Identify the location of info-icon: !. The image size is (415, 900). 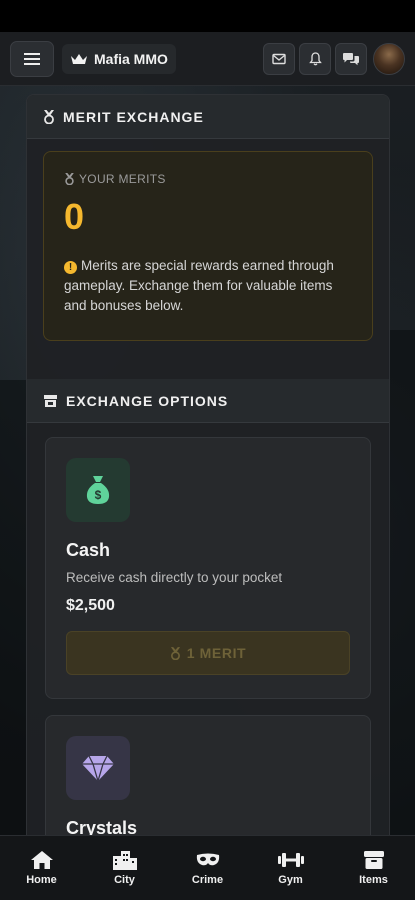
(70, 267).